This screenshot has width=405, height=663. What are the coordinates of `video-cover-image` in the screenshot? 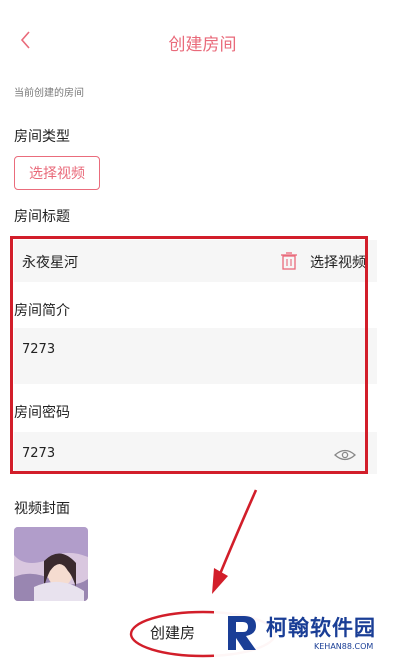 It's located at (51, 564).